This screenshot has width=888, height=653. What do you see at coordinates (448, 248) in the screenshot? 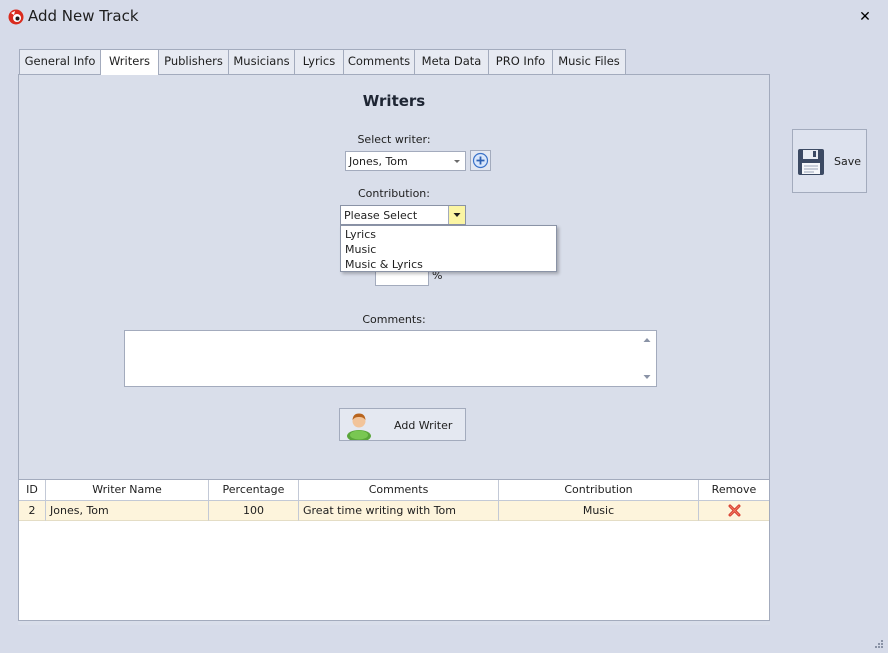
I see `contribution-dropdown-list: Lyrics Music Music & Lyrics` at bounding box center [448, 248].